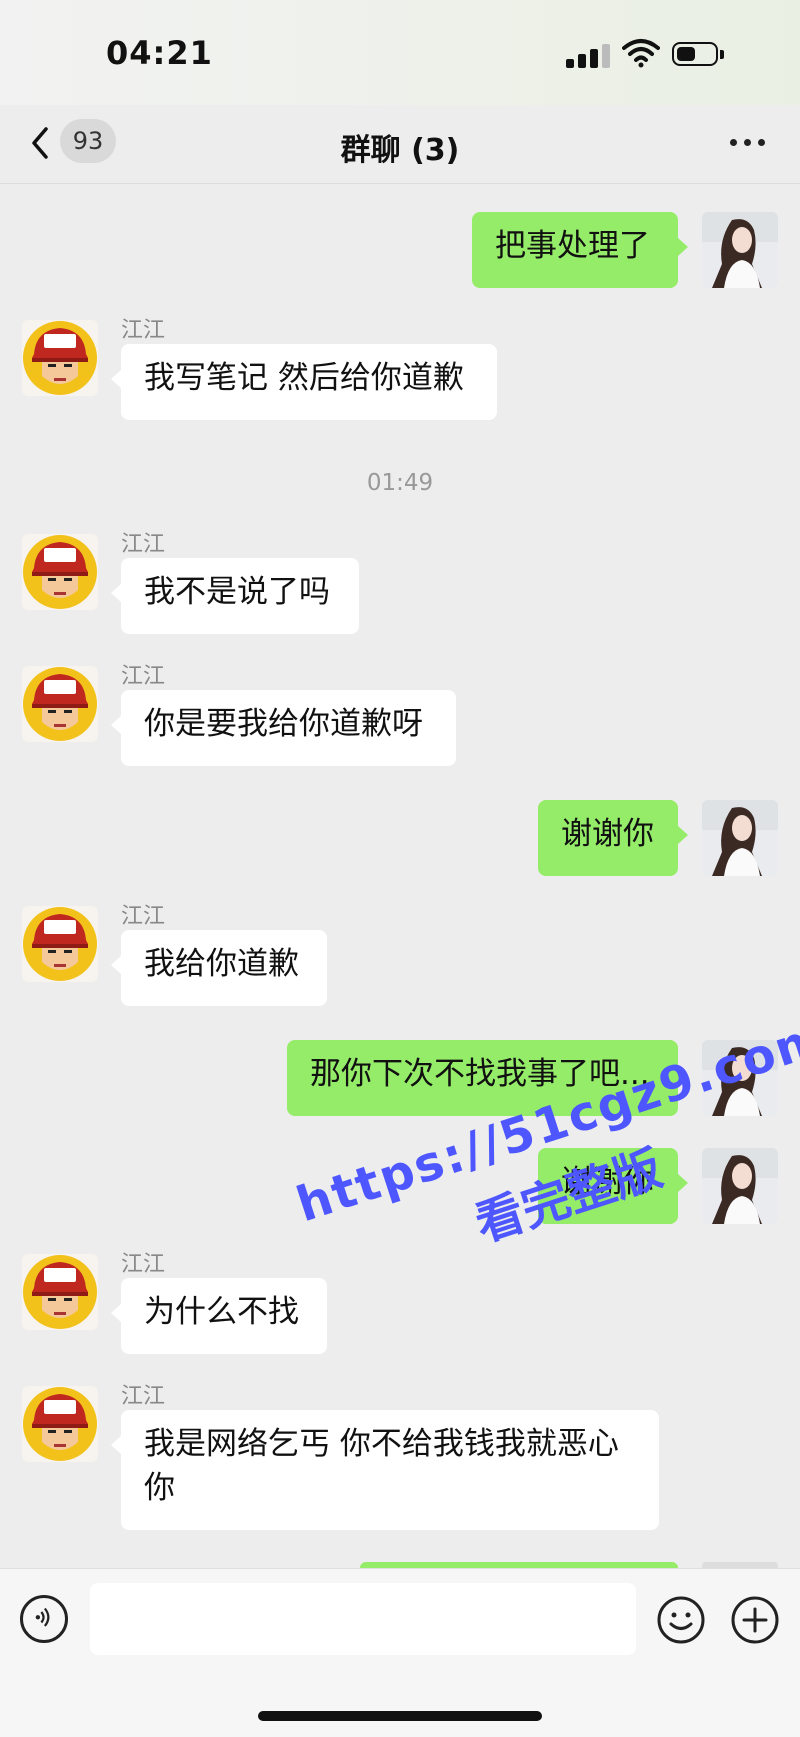  Describe the element at coordinates (385, 1470) in the screenshot. I see `message-bubble-received: 我是网络乞丐 你不给我钱我就恶心你` at that location.